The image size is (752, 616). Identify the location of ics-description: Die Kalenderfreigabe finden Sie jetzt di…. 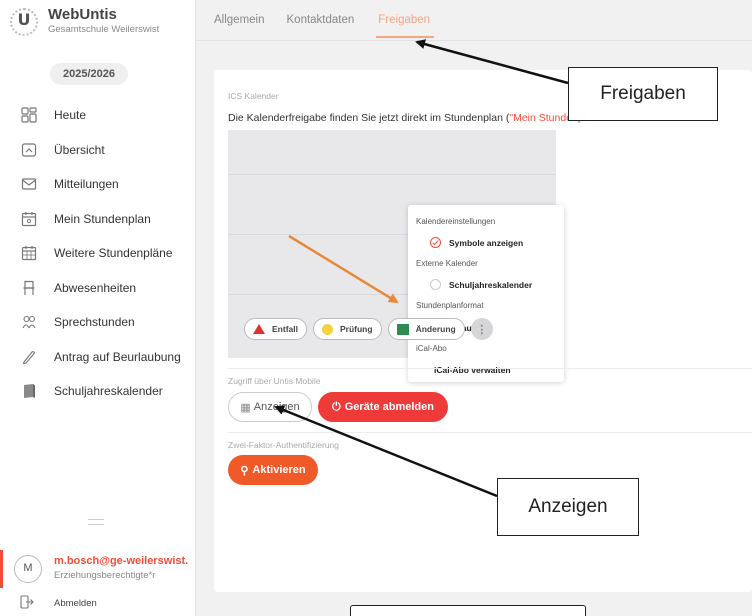
(407, 118).